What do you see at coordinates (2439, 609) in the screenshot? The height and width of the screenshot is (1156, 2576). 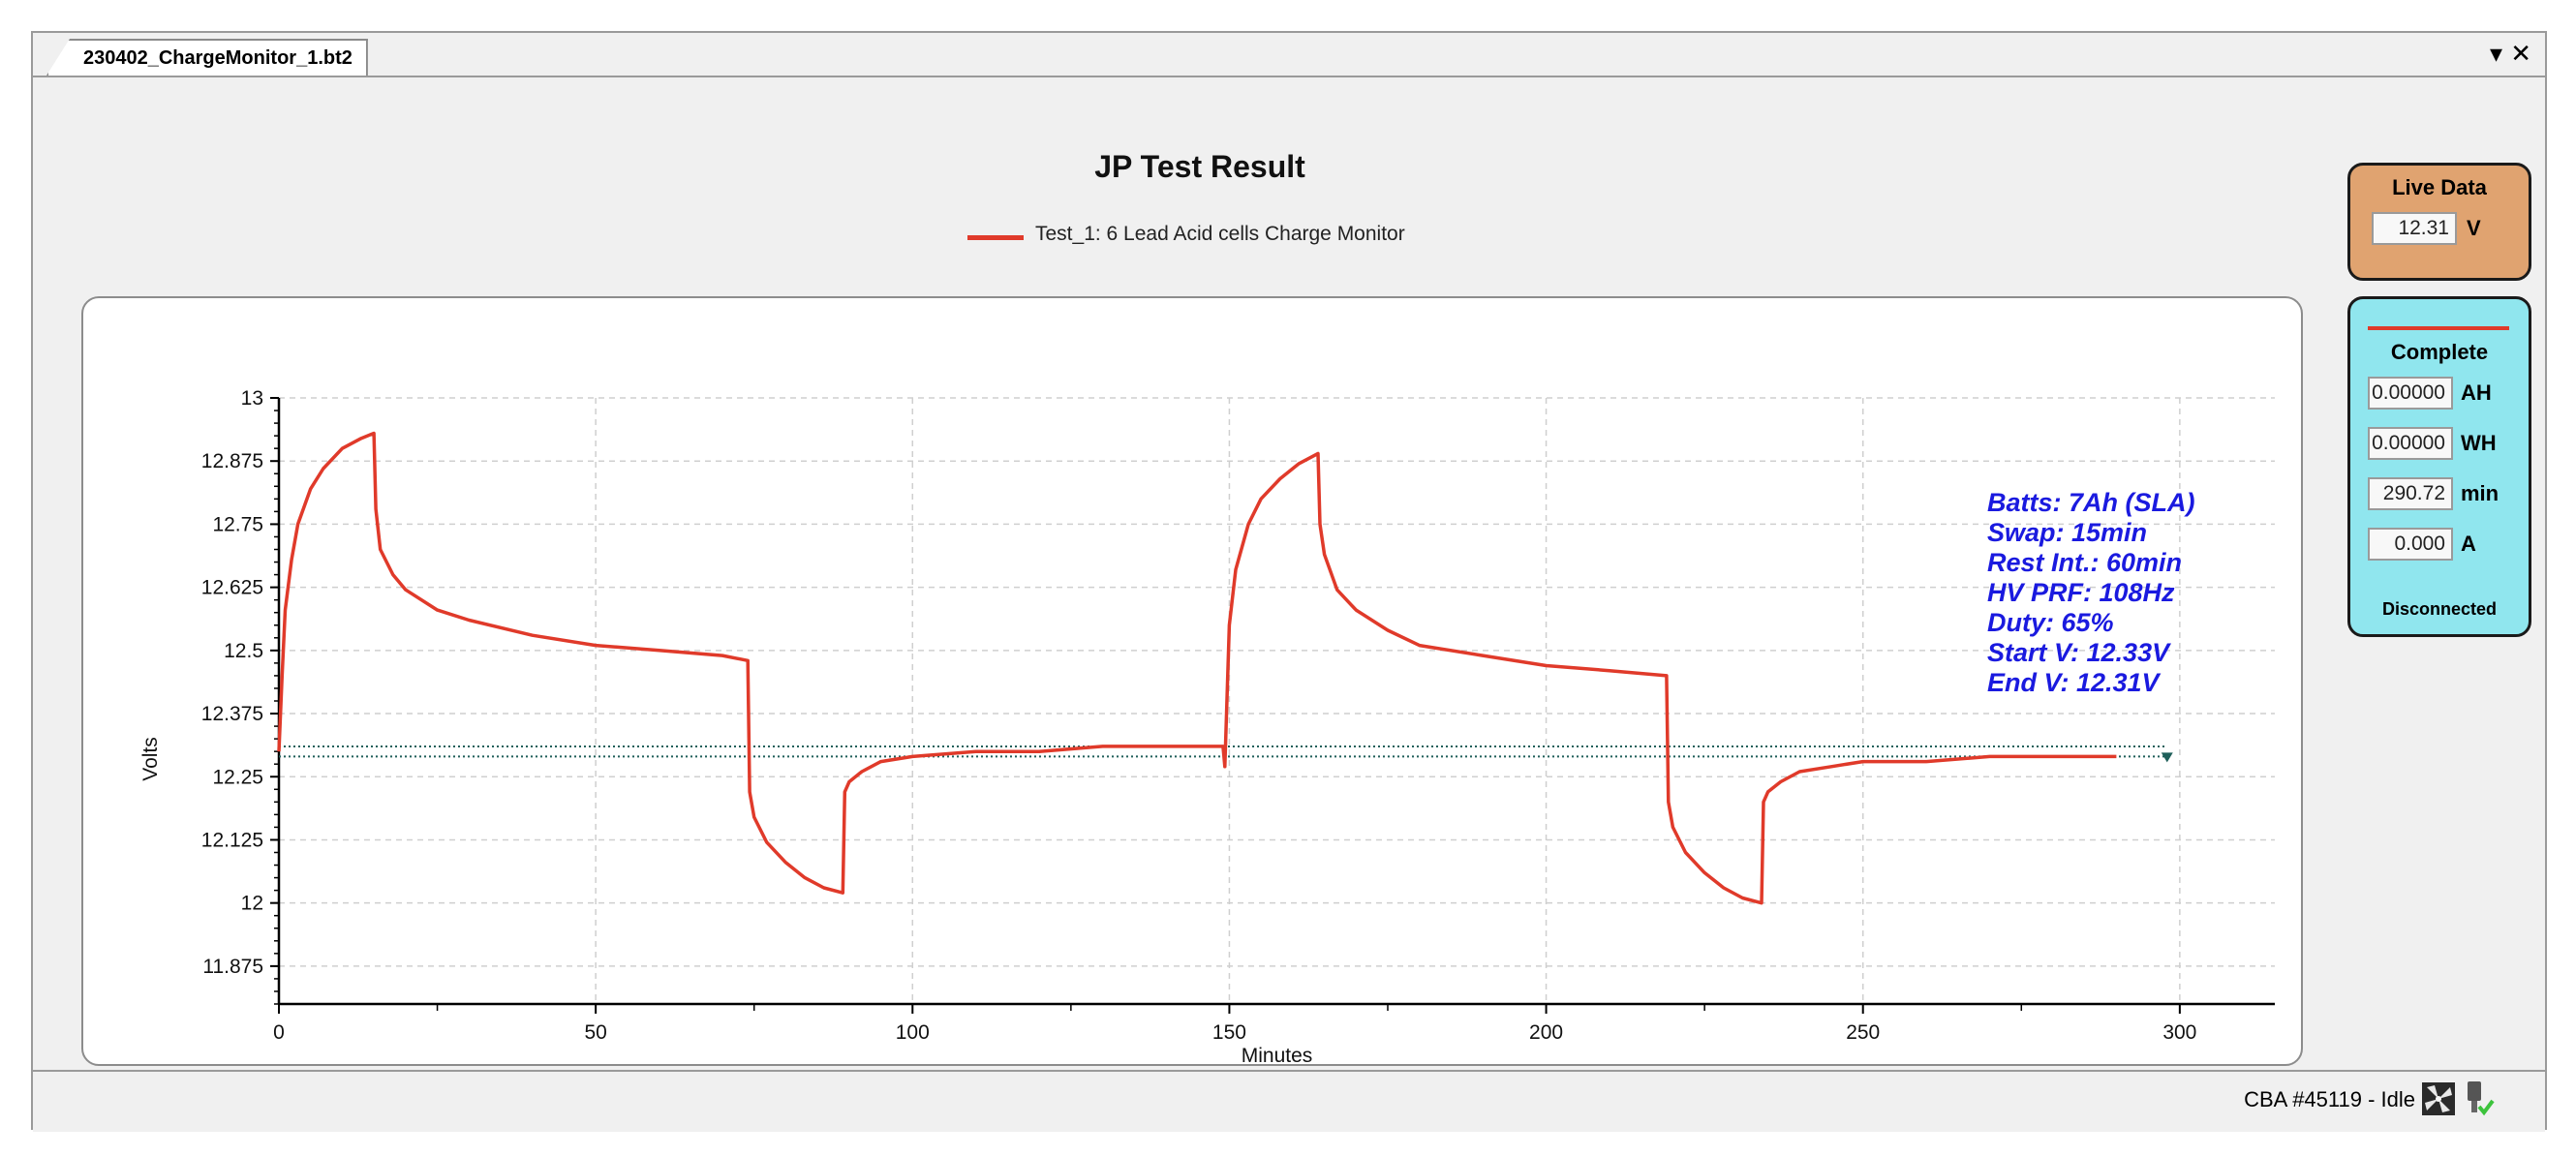 I see `connection-status: Disconnected` at bounding box center [2439, 609].